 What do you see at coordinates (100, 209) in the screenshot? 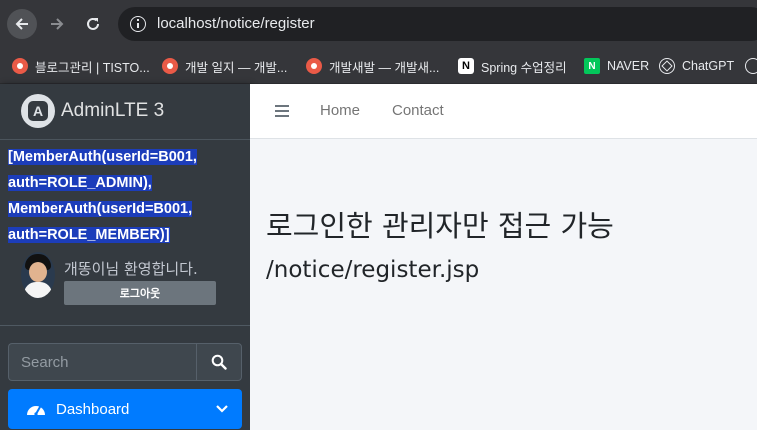
I see `auth-line: MemberAuth(userId=B001,` at bounding box center [100, 209].